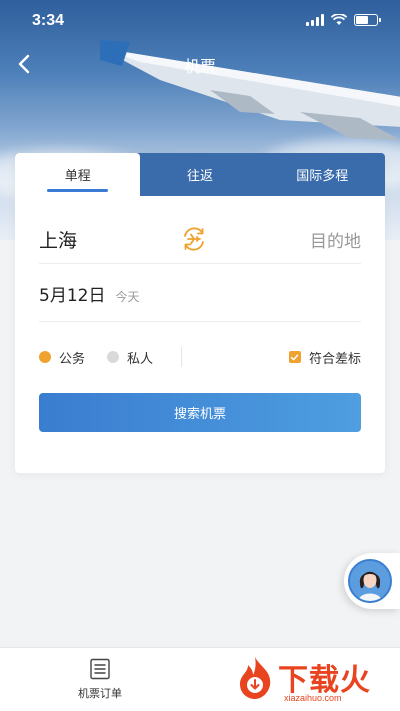  What do you see at coordinates (127, 297) in the screenshot?
I see `date-note: 今天` at bounding box center [127, 297].